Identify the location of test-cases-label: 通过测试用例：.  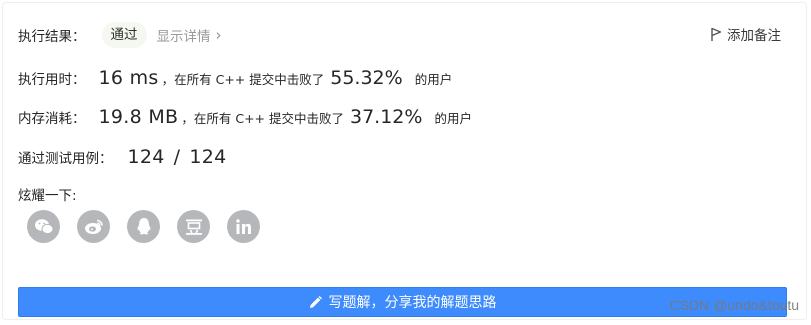
(65, 159).